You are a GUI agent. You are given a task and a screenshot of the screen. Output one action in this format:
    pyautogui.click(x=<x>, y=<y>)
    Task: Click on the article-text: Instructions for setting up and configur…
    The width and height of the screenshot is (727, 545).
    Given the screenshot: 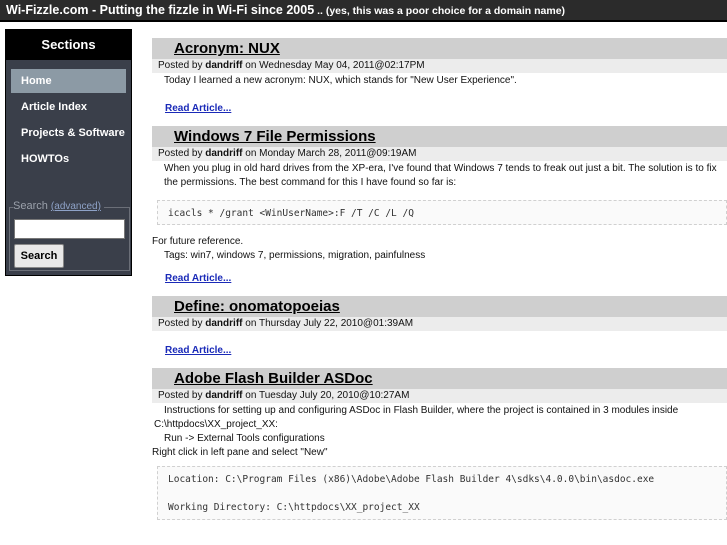 What is the action you would take?
    pyautogui.click(x=421, y=410)
    